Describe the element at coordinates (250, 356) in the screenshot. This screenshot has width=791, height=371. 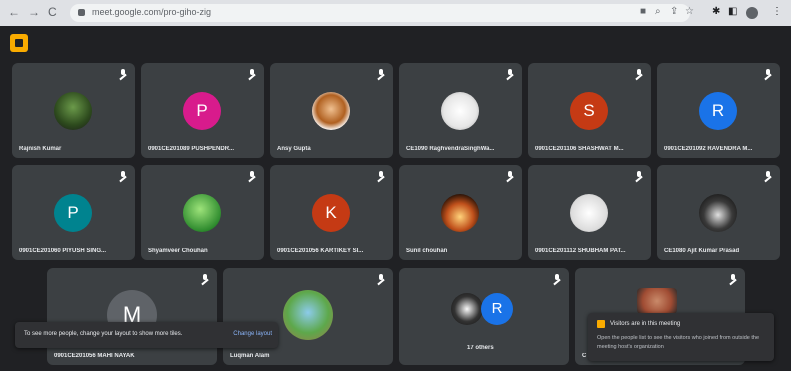
I see `participant-name: Luqman Alam` at that location.